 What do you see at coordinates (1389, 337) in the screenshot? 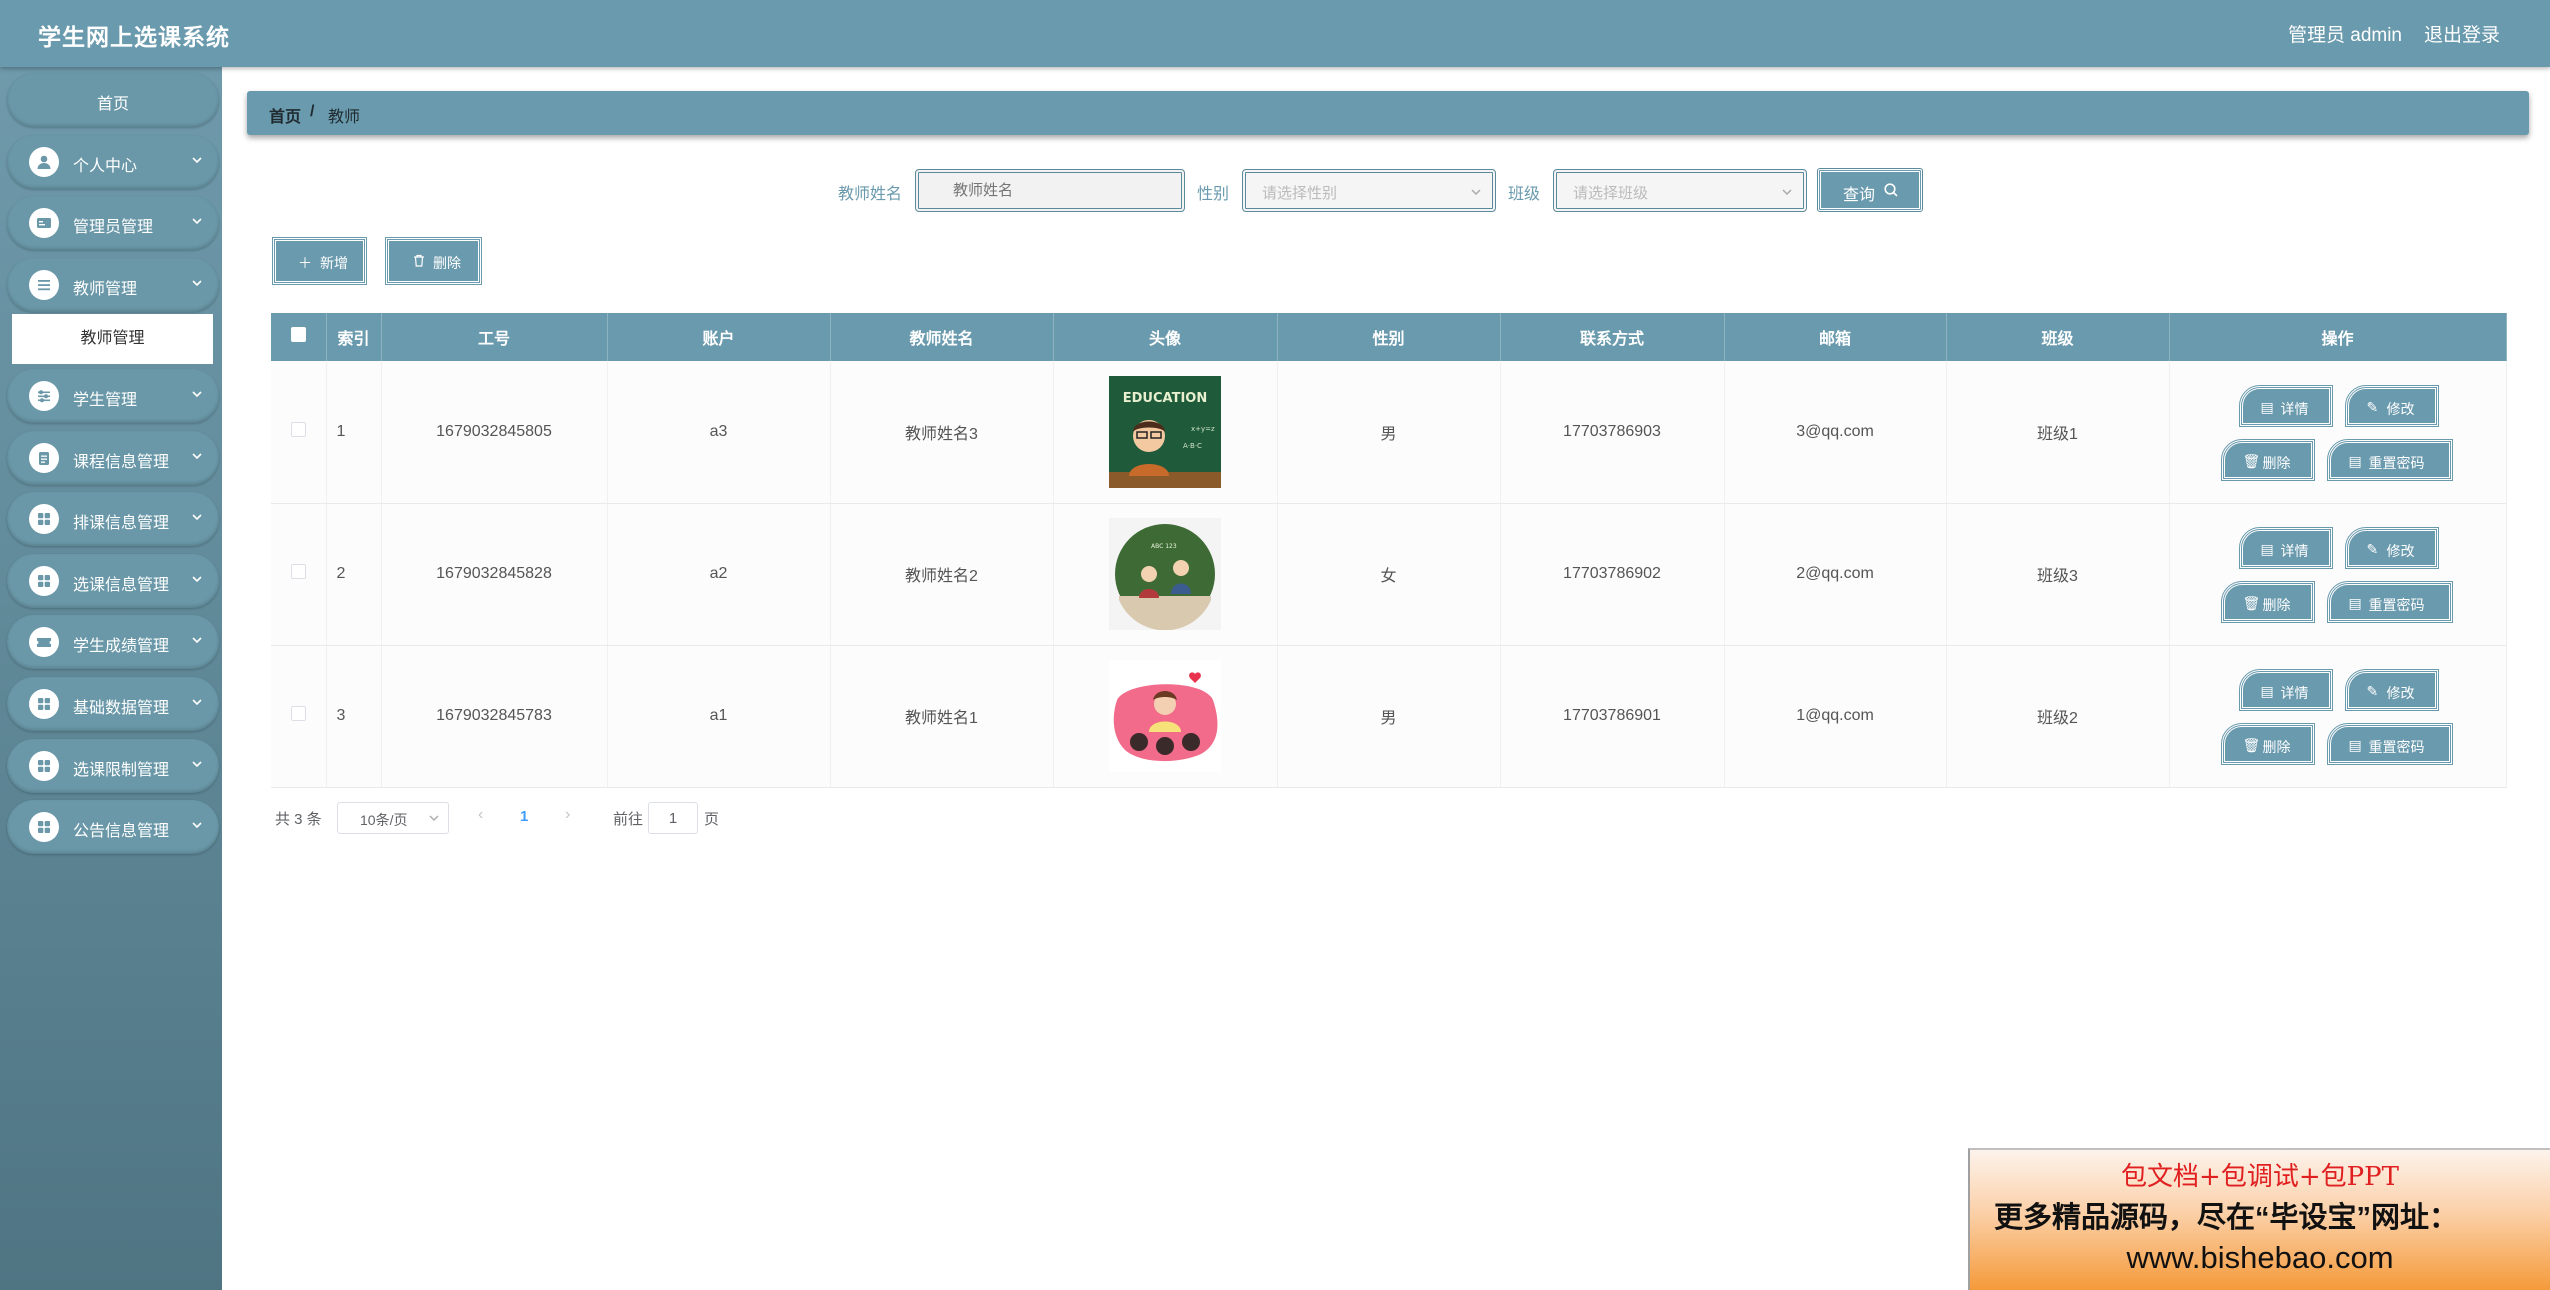
I see `table-header-row: 索引 工号 账户 教师姓名 头像 性别 联系方式 邮箱 班级 操作` at bounding box center [1389, 337].